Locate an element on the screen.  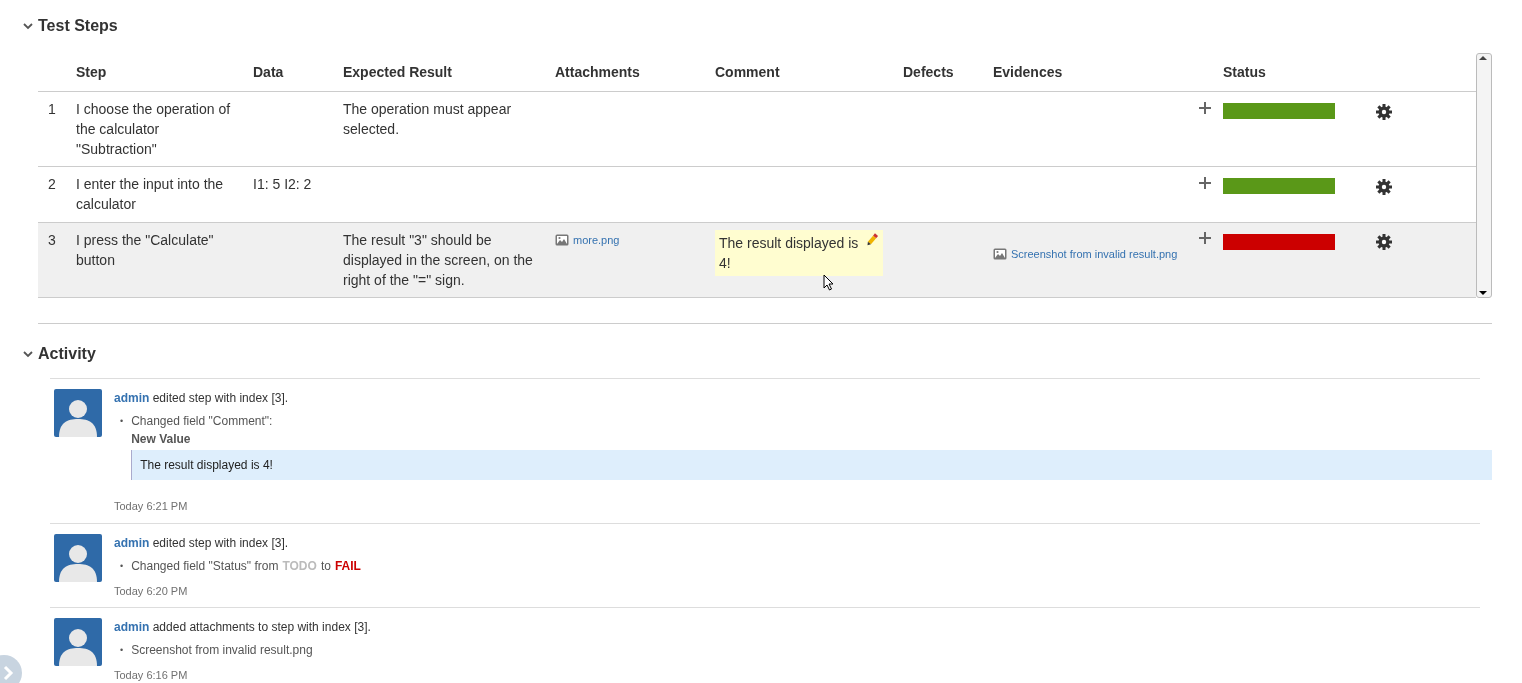
timestamp: Today 6:20 PM is located at coordinates (151, 591).